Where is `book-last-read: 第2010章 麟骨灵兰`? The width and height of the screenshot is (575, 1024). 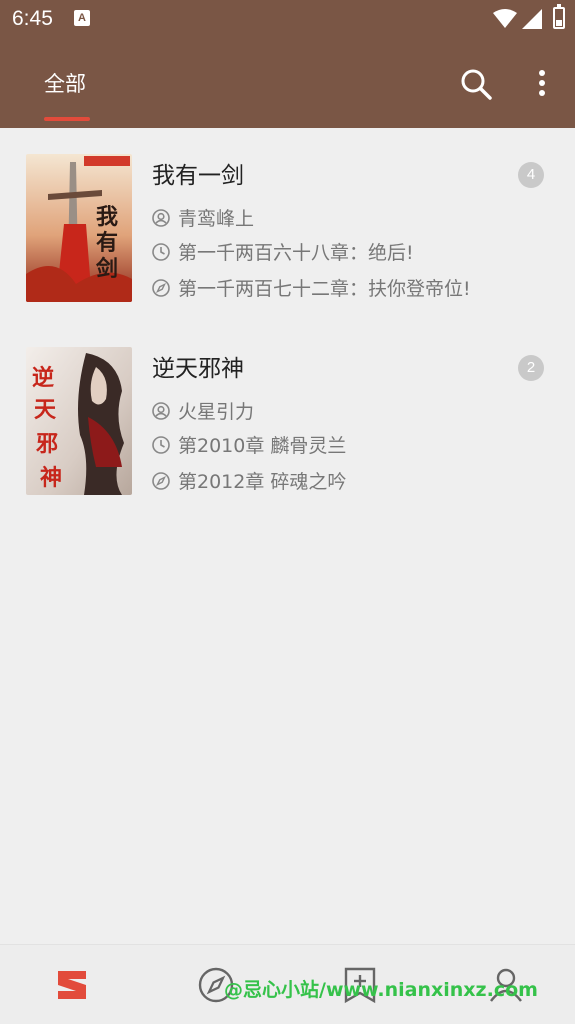
book-last-read: 第2010章 麟骨灵兰 is located at coordinates (262, 446).